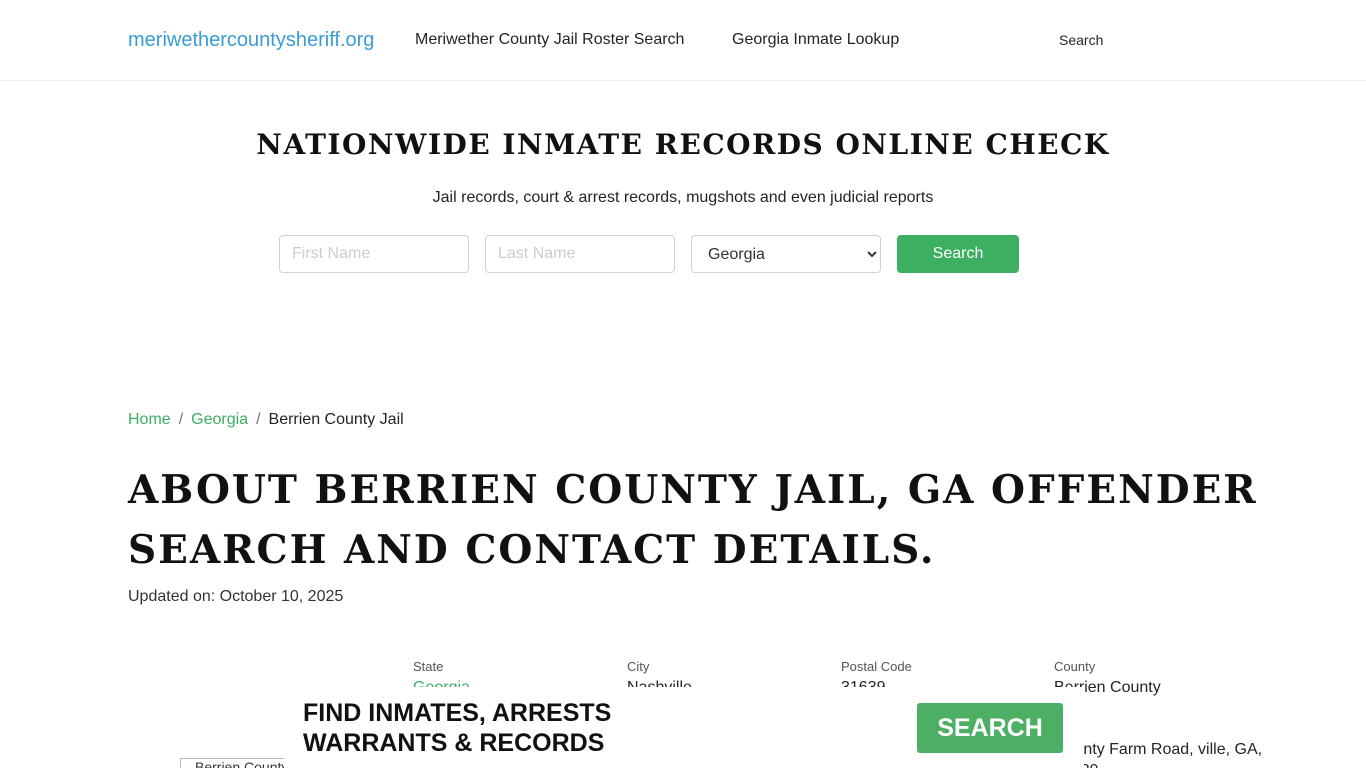  I want to click on postal-code-label: Postal Code, so click(876, 666).